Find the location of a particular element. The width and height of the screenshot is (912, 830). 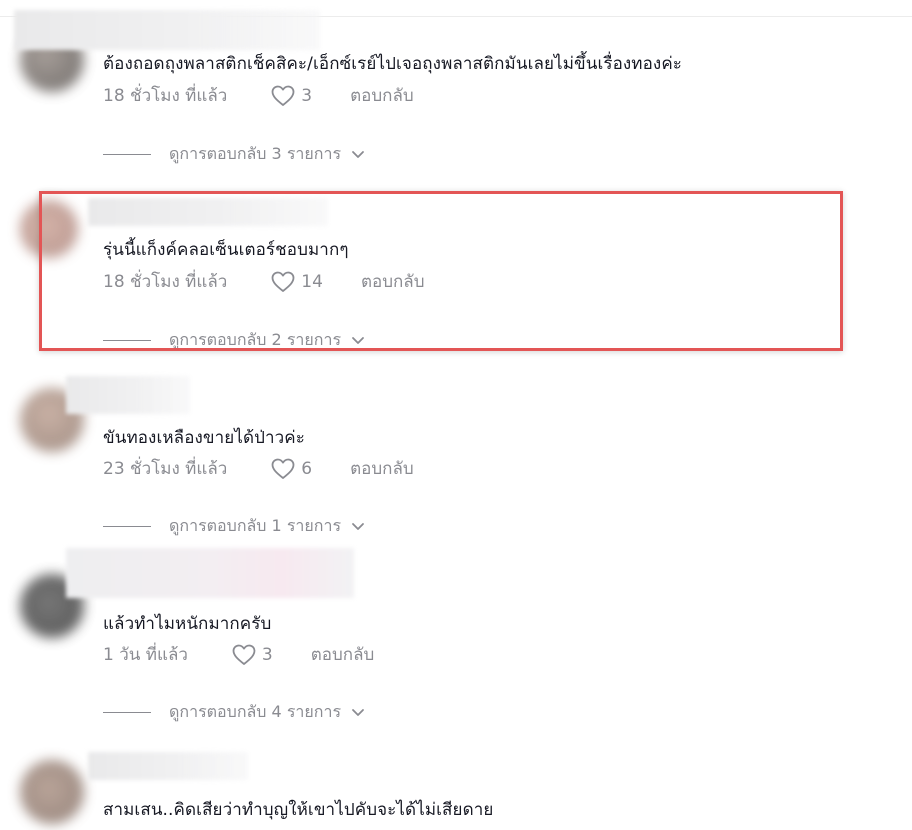

view-replies-label: ดูการตอบกลับ 3 รายการ is located at coordinates (255, 153).